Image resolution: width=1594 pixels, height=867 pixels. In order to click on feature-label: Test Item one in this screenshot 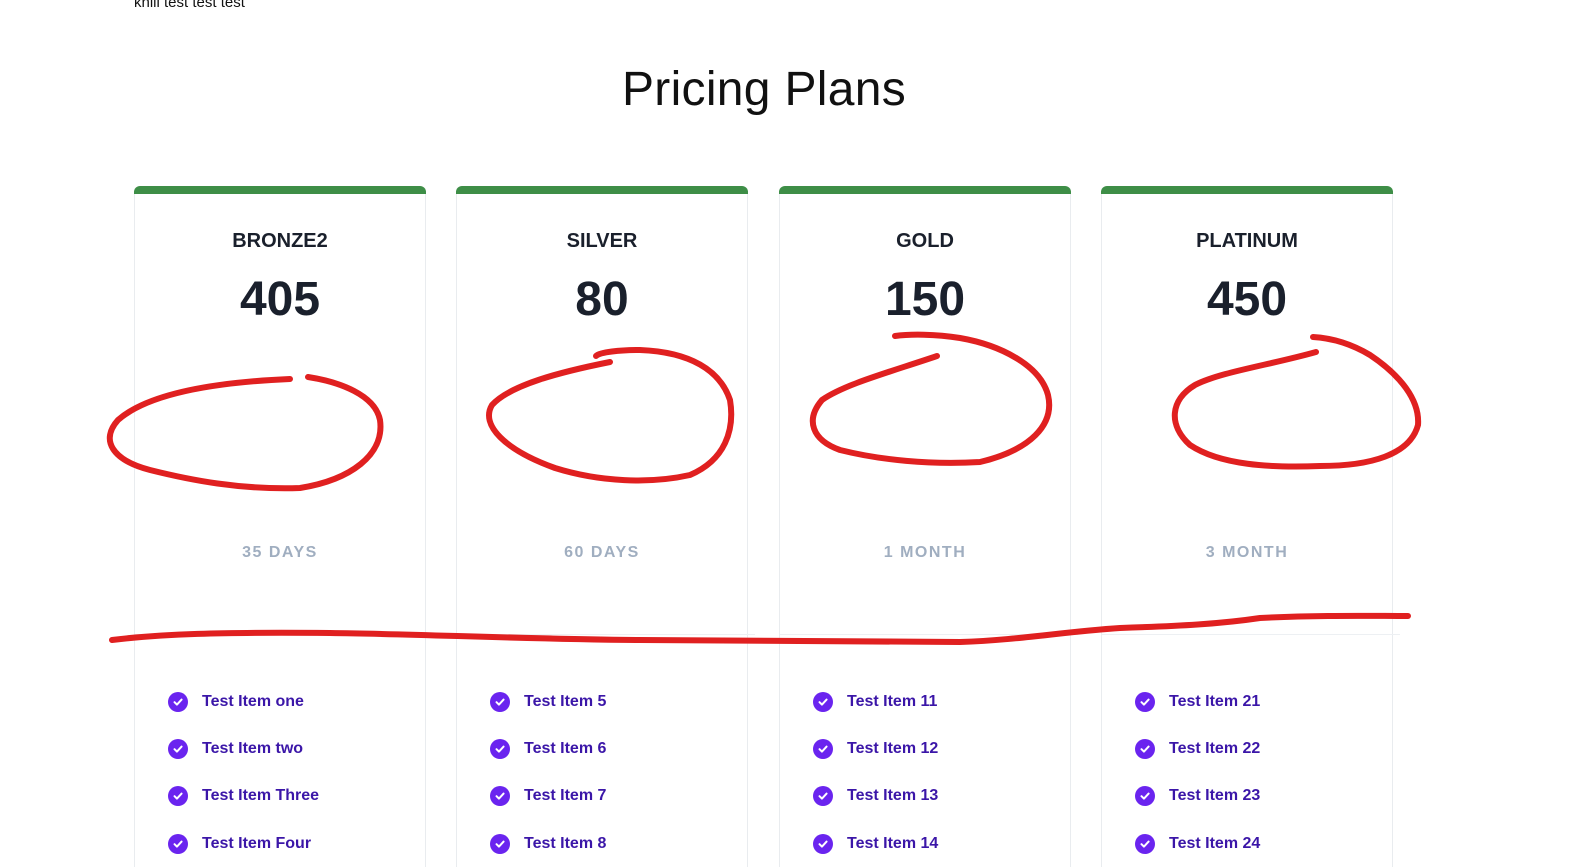, I will do `click(253, 701)`.